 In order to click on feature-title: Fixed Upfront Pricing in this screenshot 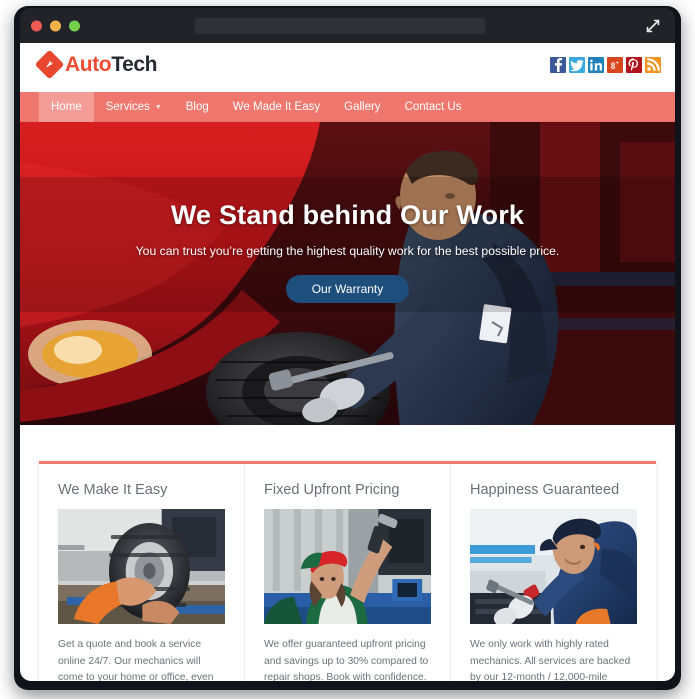, I will do `click(332, 490)`.